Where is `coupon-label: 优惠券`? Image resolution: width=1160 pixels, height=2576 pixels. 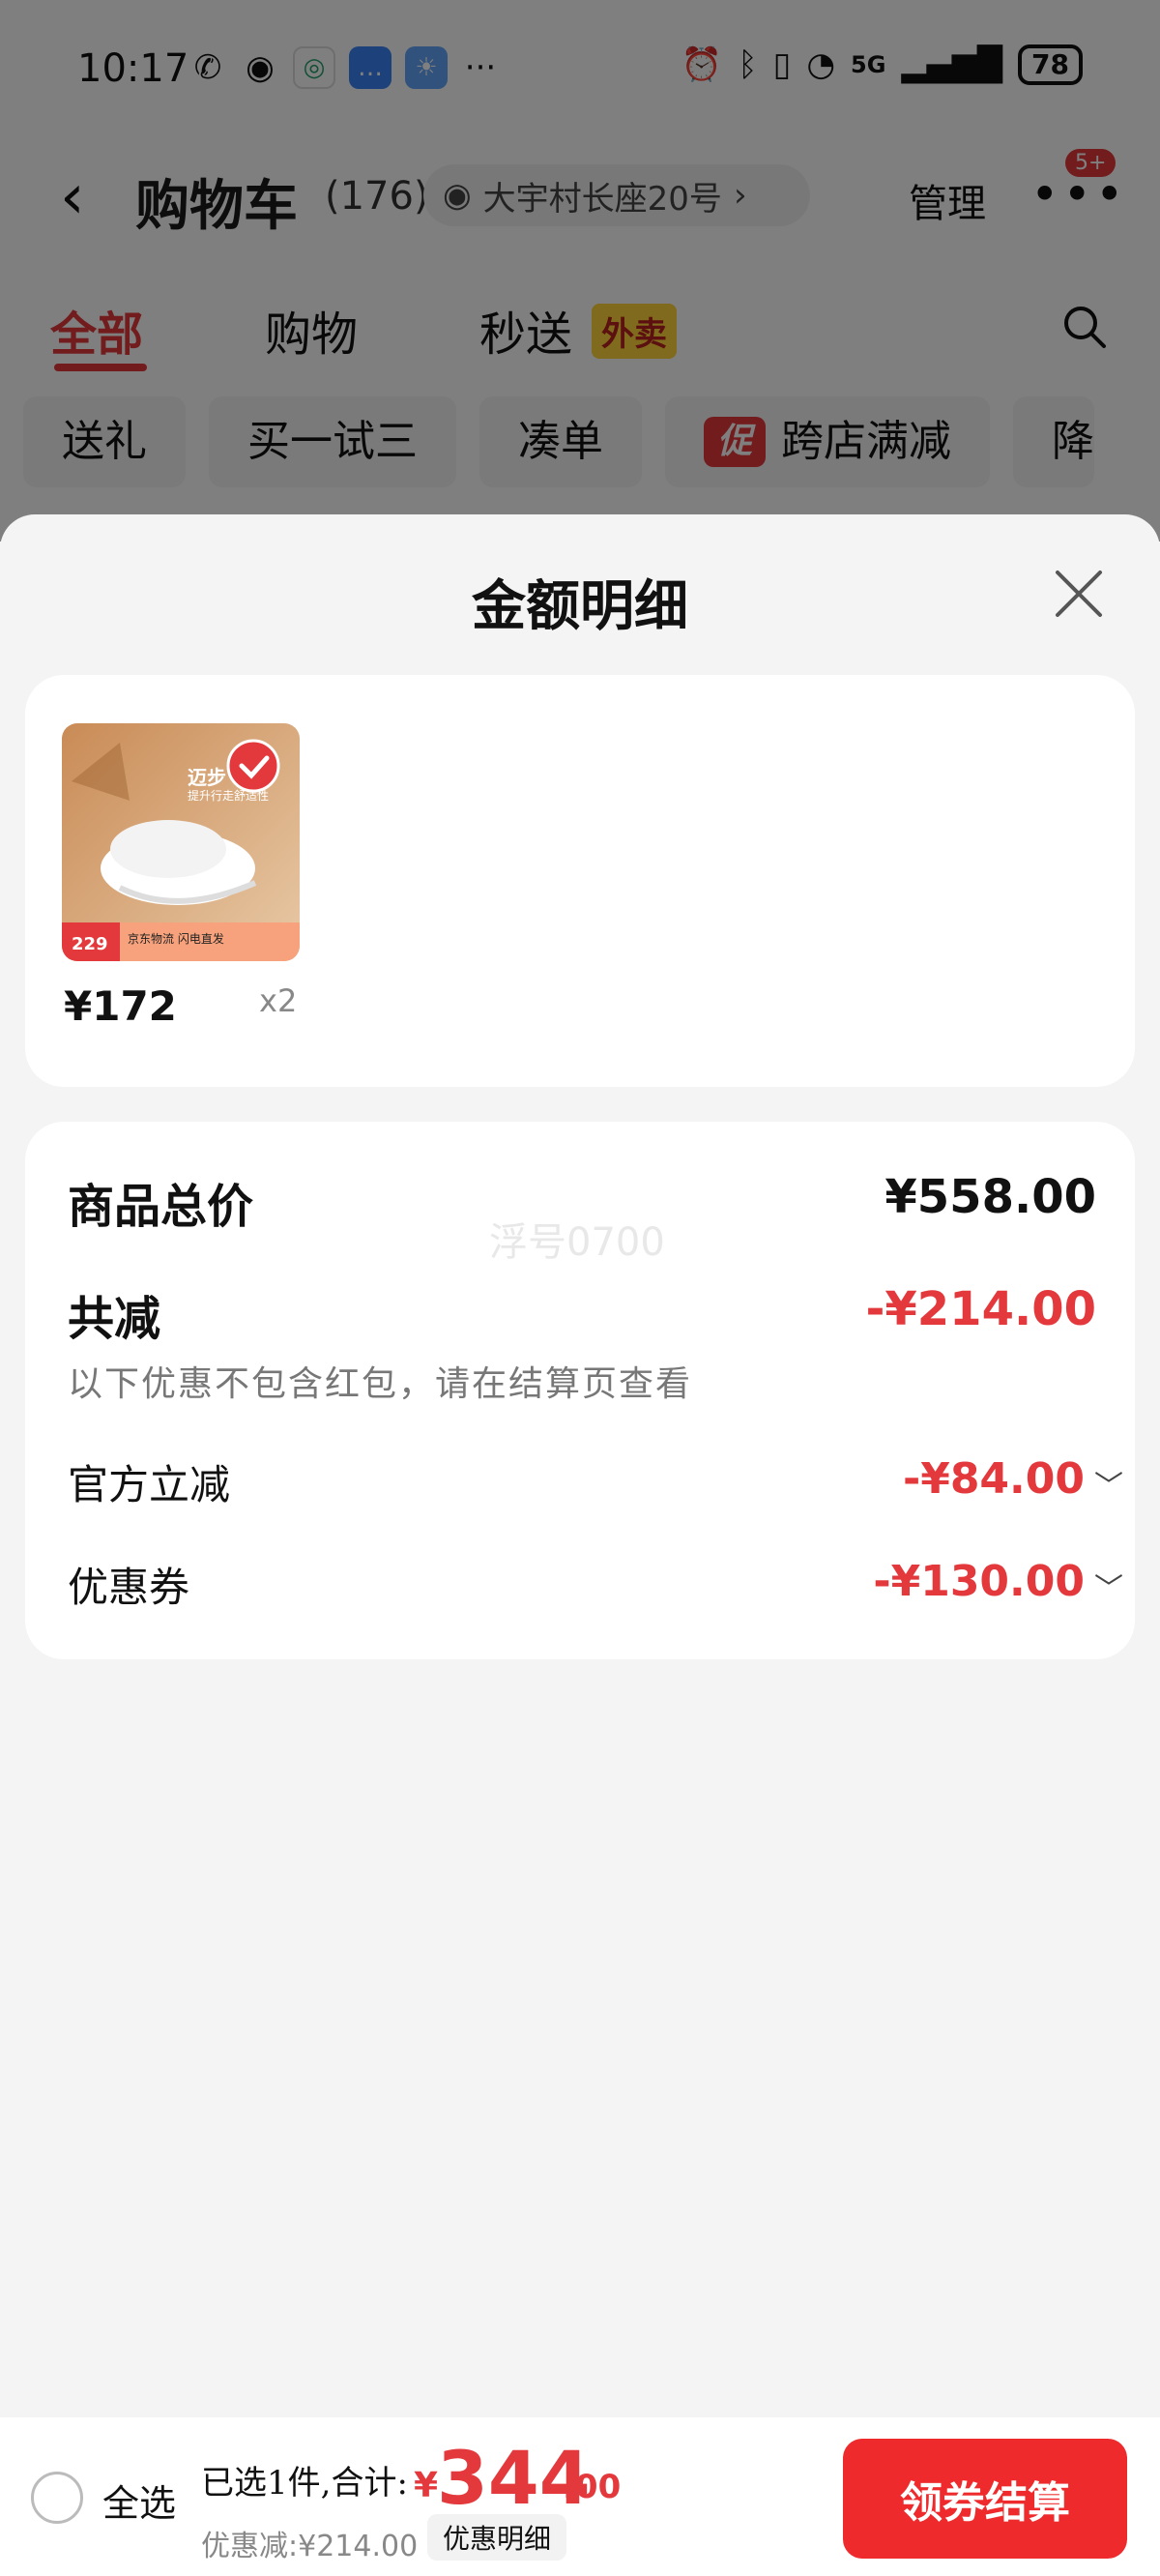 coupon-label: 优惠券 is located at coordinates (129, 1587).